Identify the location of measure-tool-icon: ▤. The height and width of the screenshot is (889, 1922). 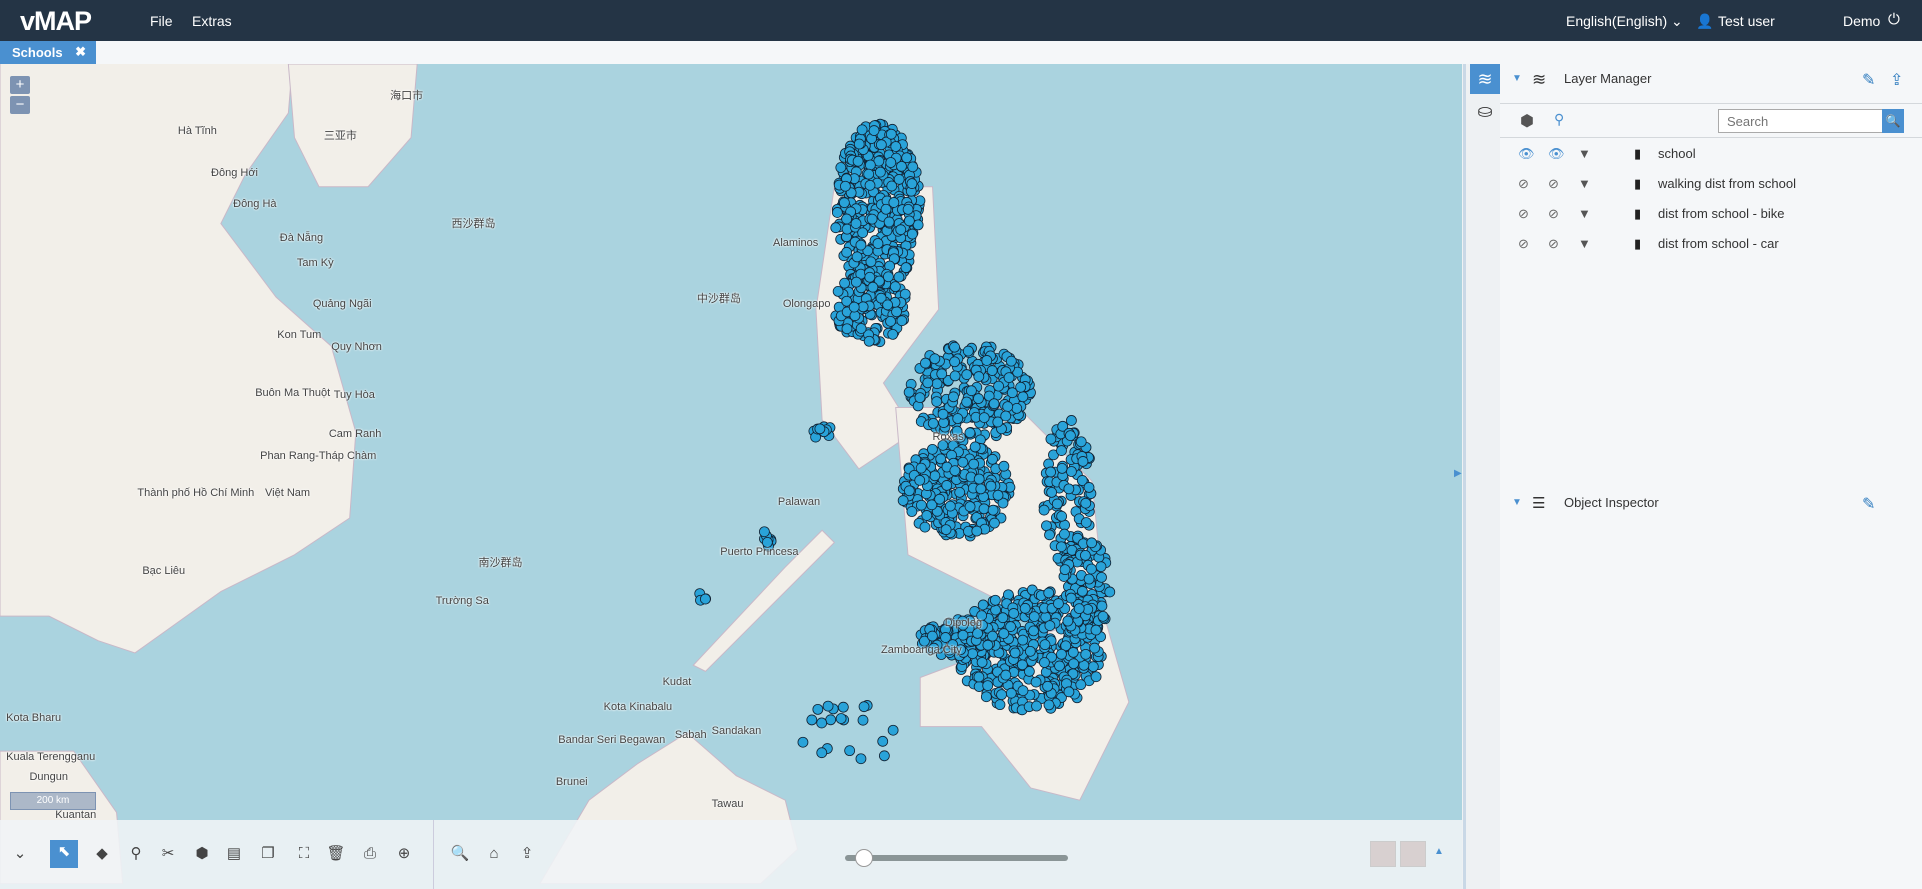
(234, 854).